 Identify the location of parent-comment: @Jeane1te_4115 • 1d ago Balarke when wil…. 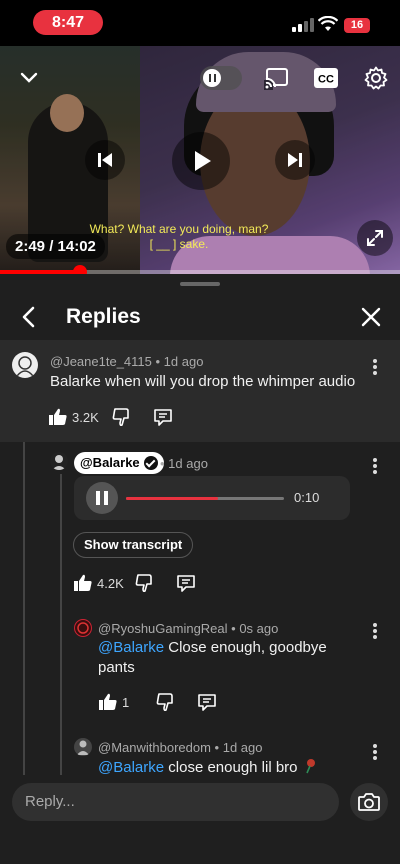
(200, 391).